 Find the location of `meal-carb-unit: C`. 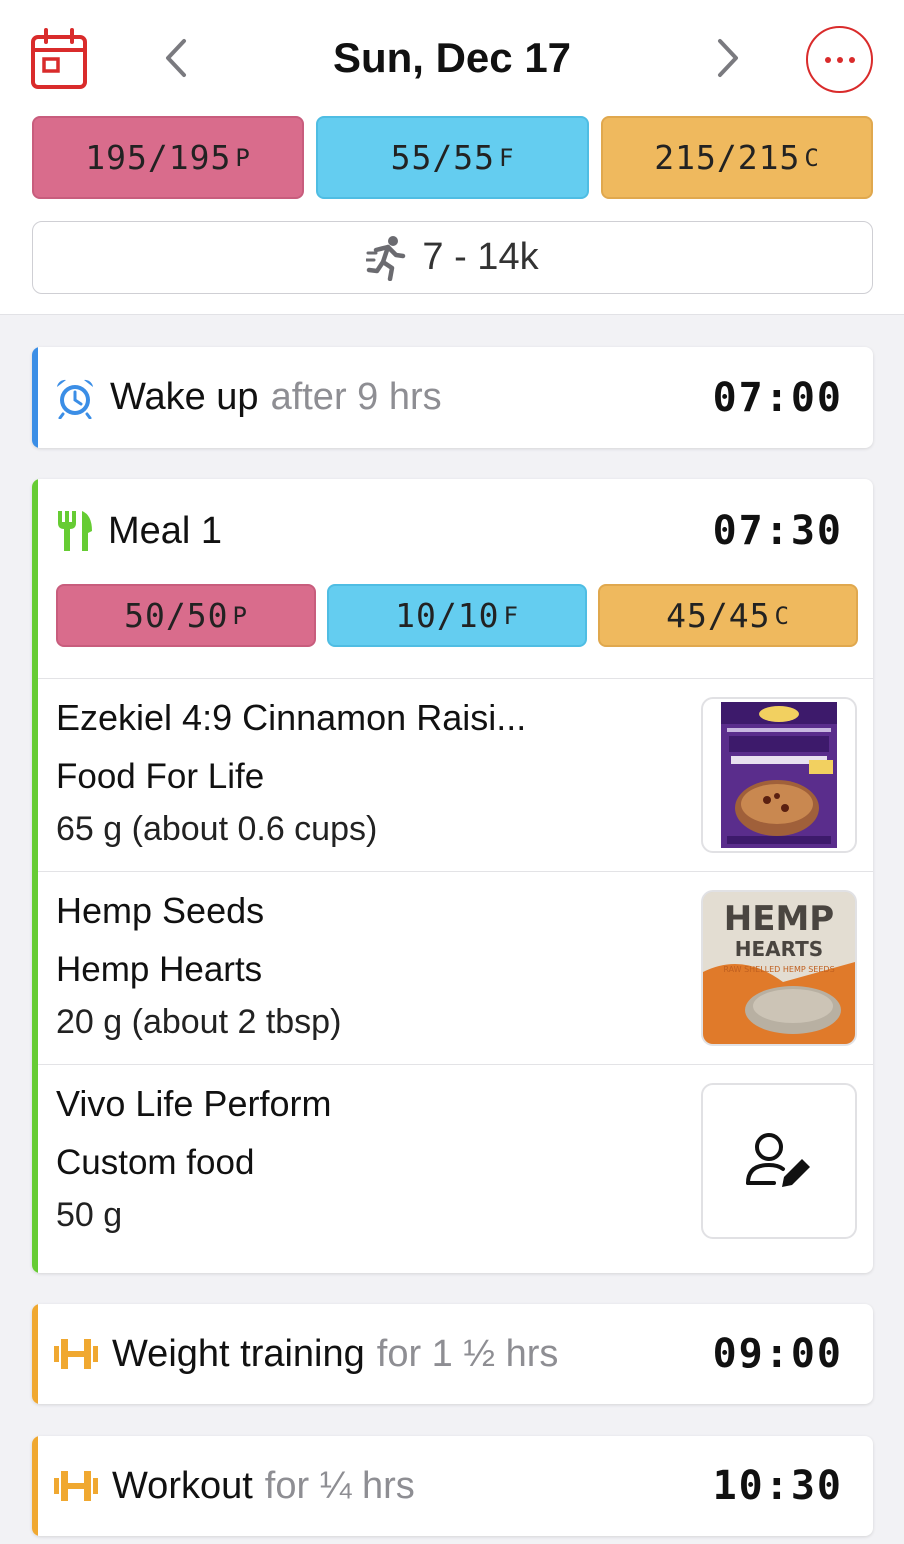

meal-carb-unit: C is located at coordinates (782, 615).